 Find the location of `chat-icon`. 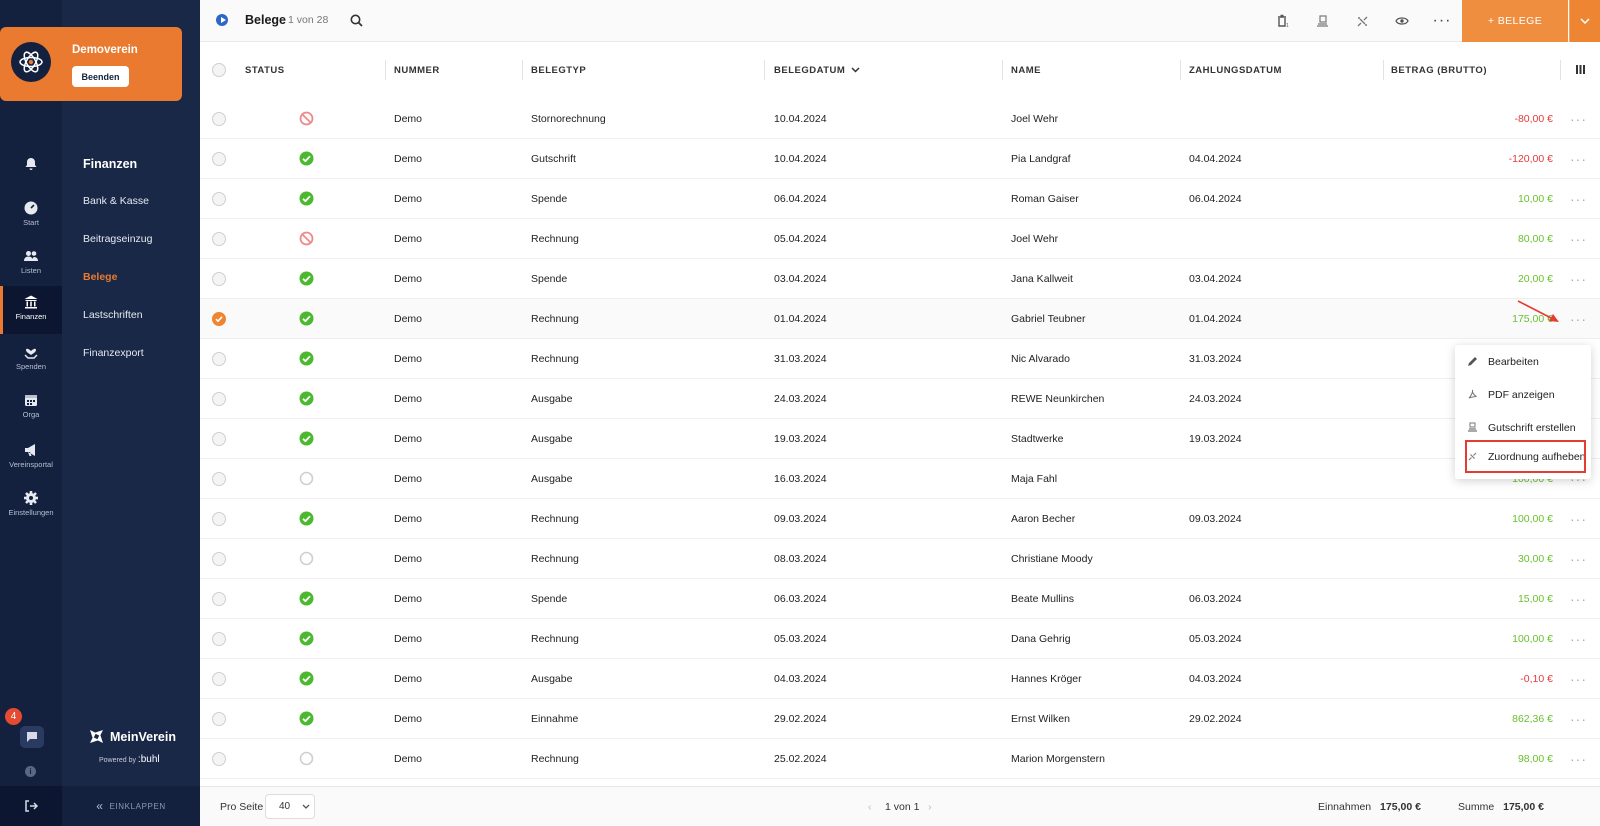

chat-icon is located at coordinates (32, 737).